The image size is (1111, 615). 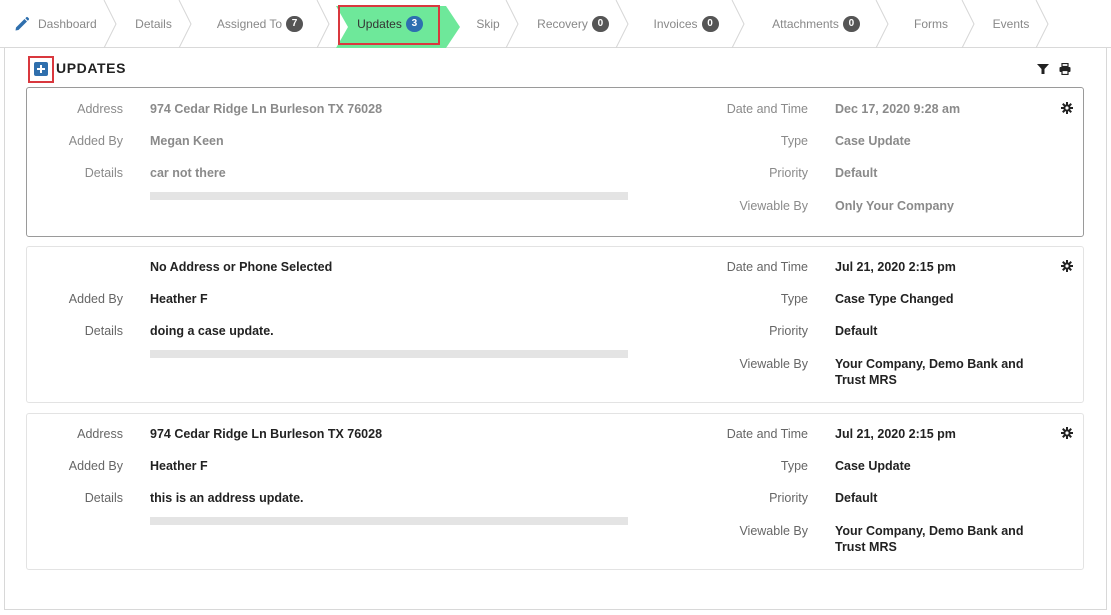 I want to click on tab-skip: Skip, so click(x=488, y=24).